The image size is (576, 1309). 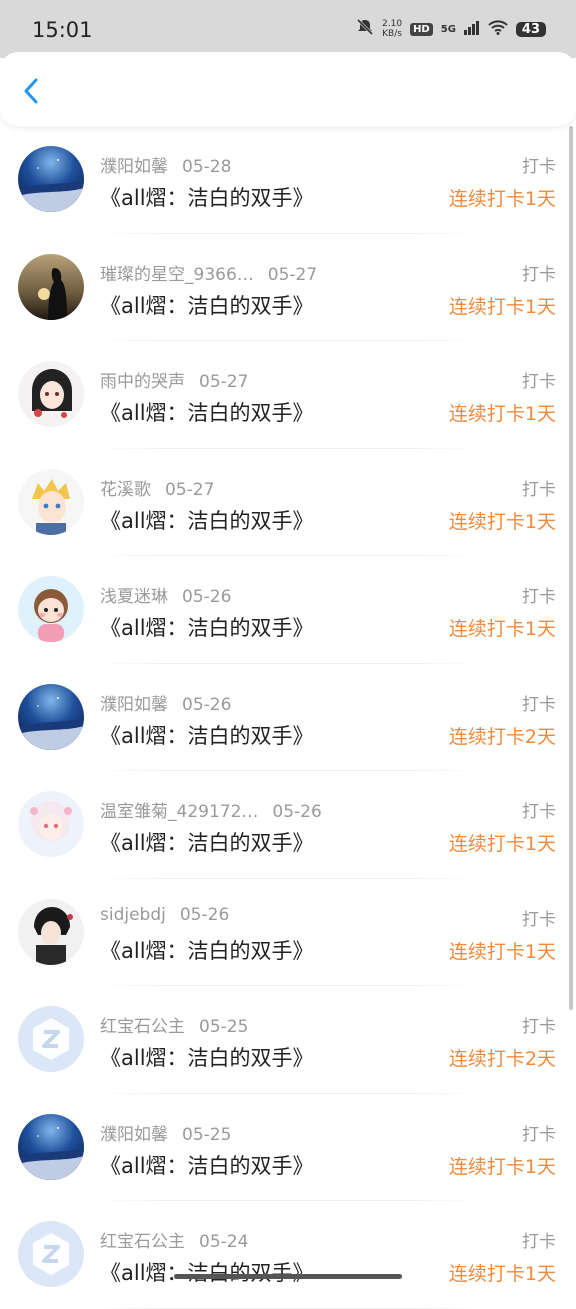 I want to click on list-item: 红宝石公主 05-24 《all熠：洁白的双手》 打卡连续打卡1天, so click(x=288, y=1255).